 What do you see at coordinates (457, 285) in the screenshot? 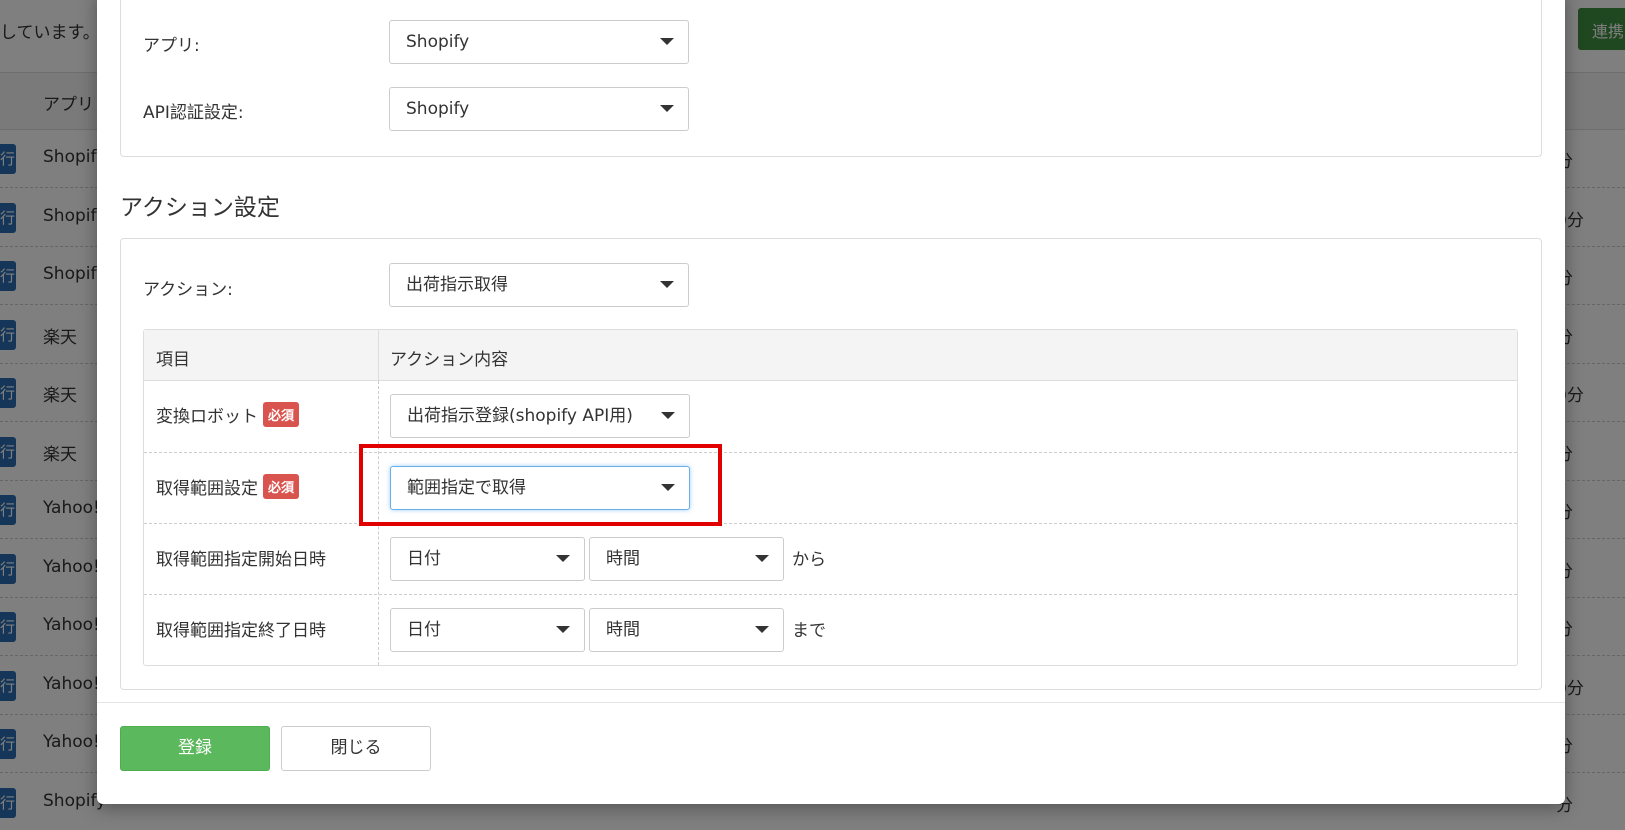
I see `action-select-value: 出荷指示取得` at bounding box center [457, 285].